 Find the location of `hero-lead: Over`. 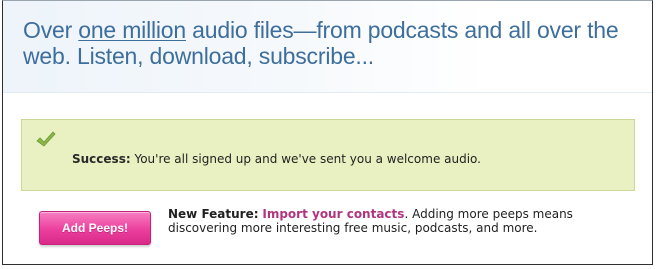

hero-lead: Over is located at coordinates (51, 30).